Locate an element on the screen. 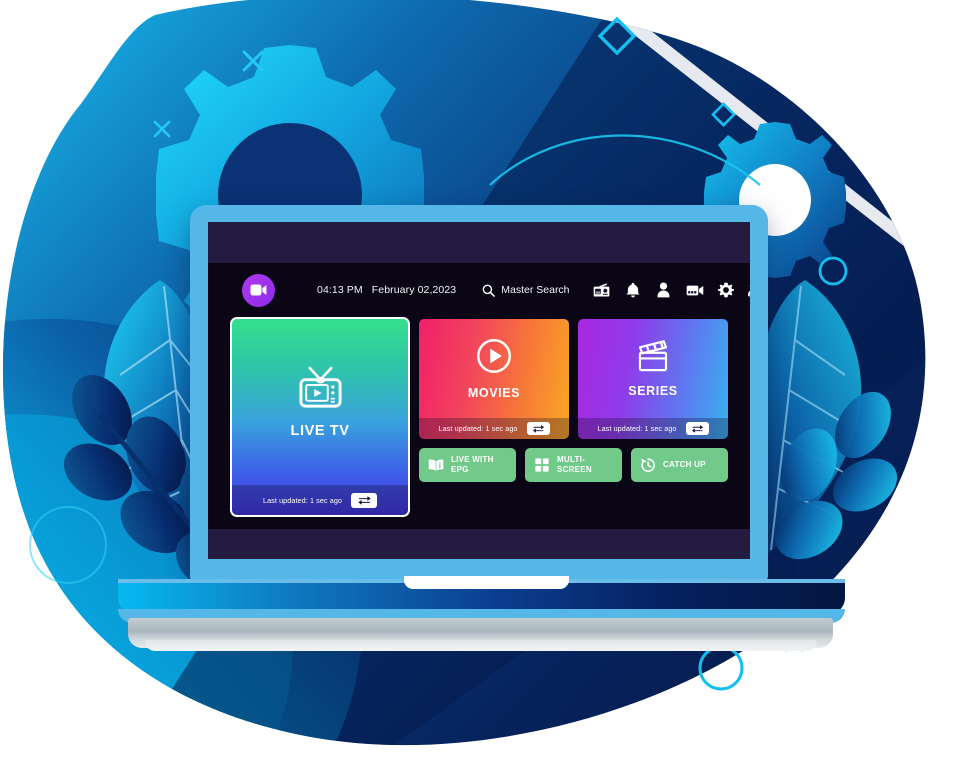  video-camera-logo-icon is located at coordinates (258, 290).